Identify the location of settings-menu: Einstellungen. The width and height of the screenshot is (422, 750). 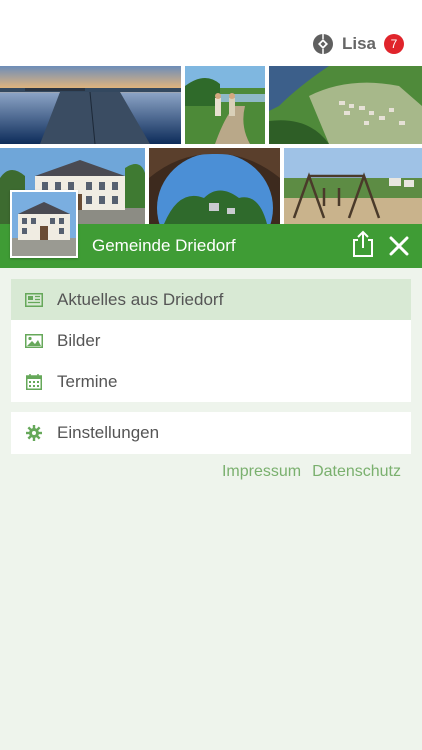
(211, 433).